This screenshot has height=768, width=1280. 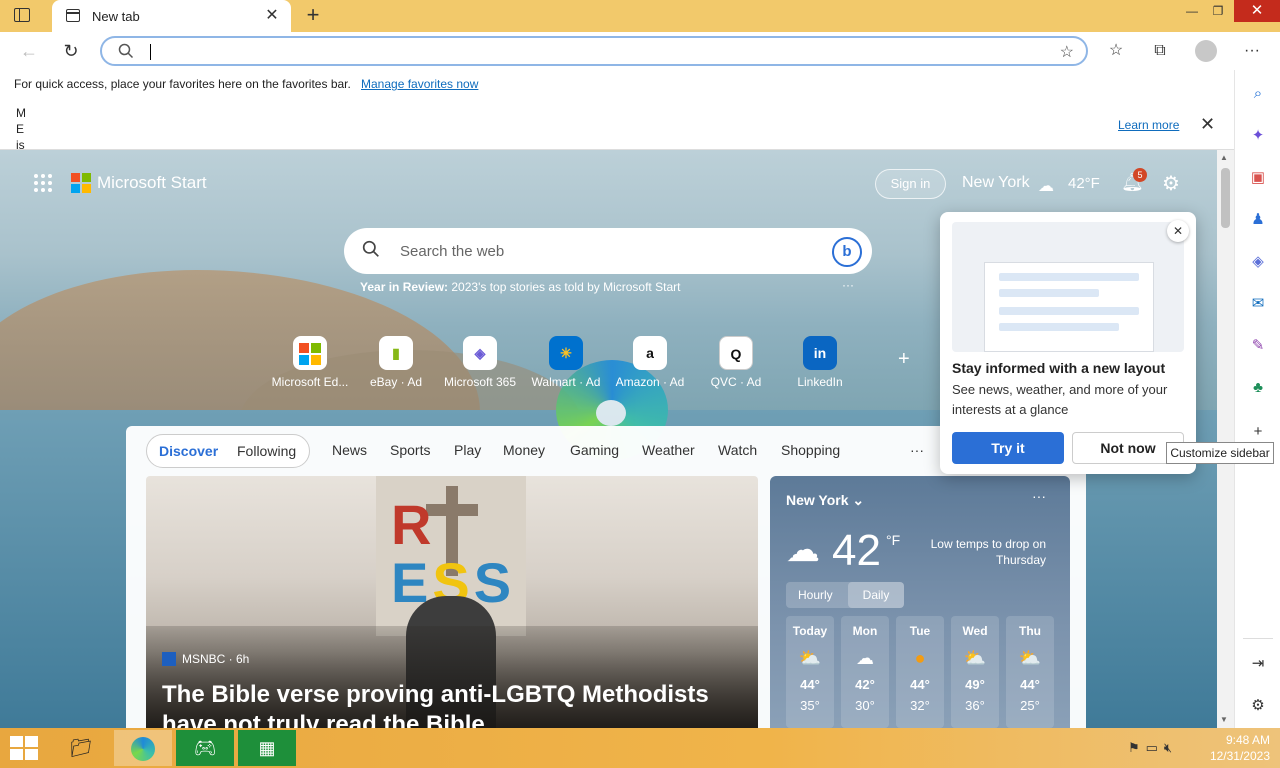 I want to click on bing-chat-icon: b, so click(x=847, y=252).